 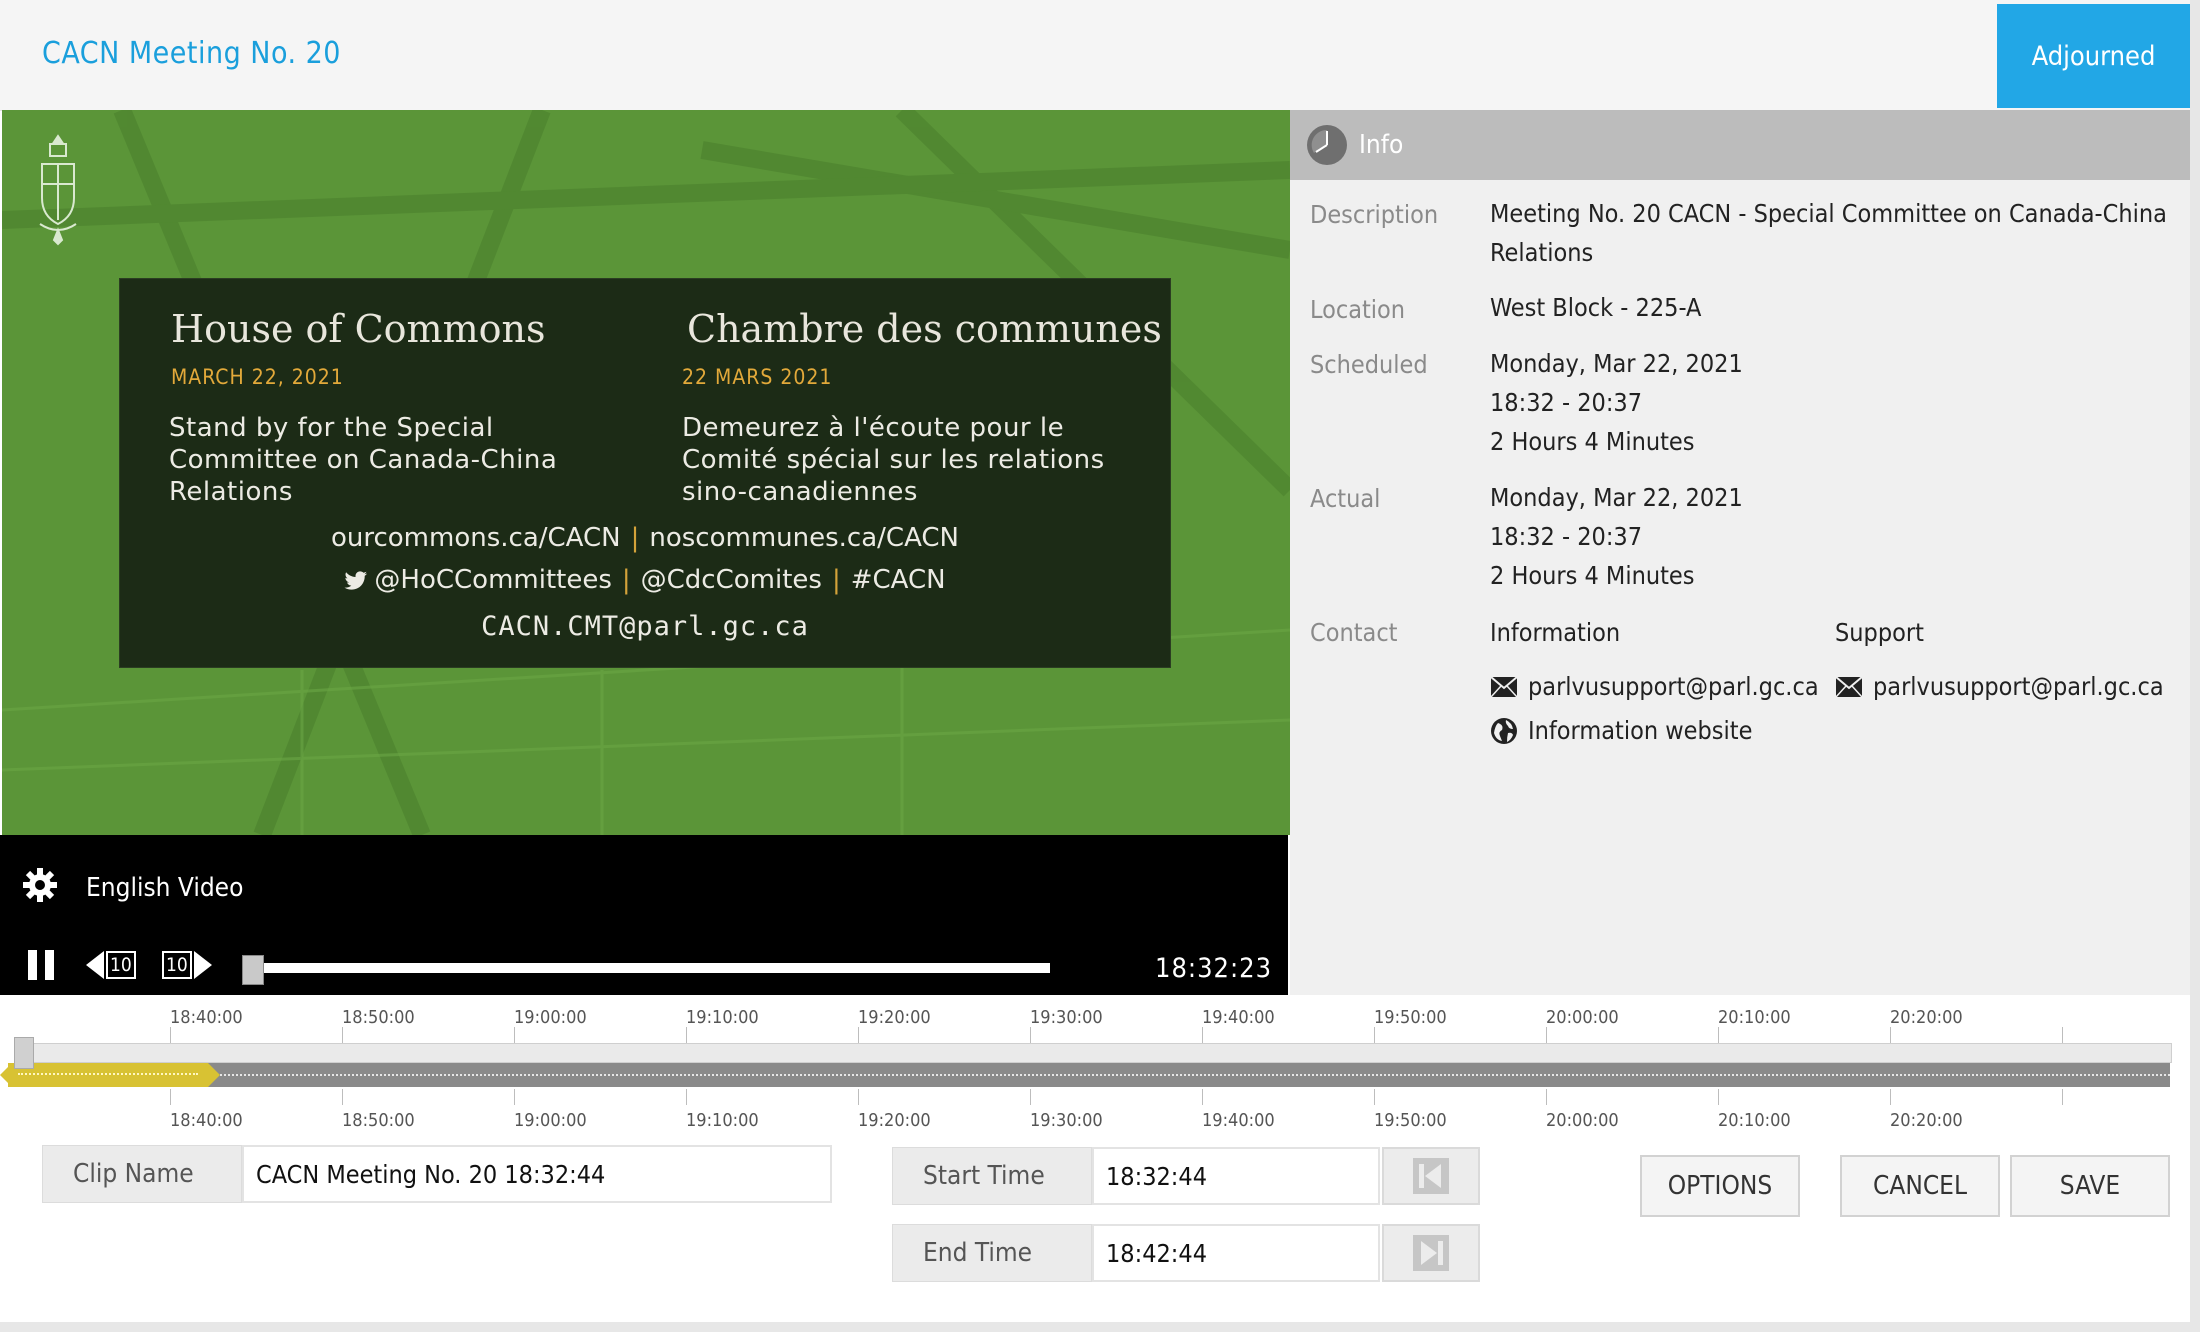 What do you see at coordinates (645, 626) in the screenshot?
I see `card-email: CACN.CMT@parl.gc.ca` at bounding box center [645, 626].